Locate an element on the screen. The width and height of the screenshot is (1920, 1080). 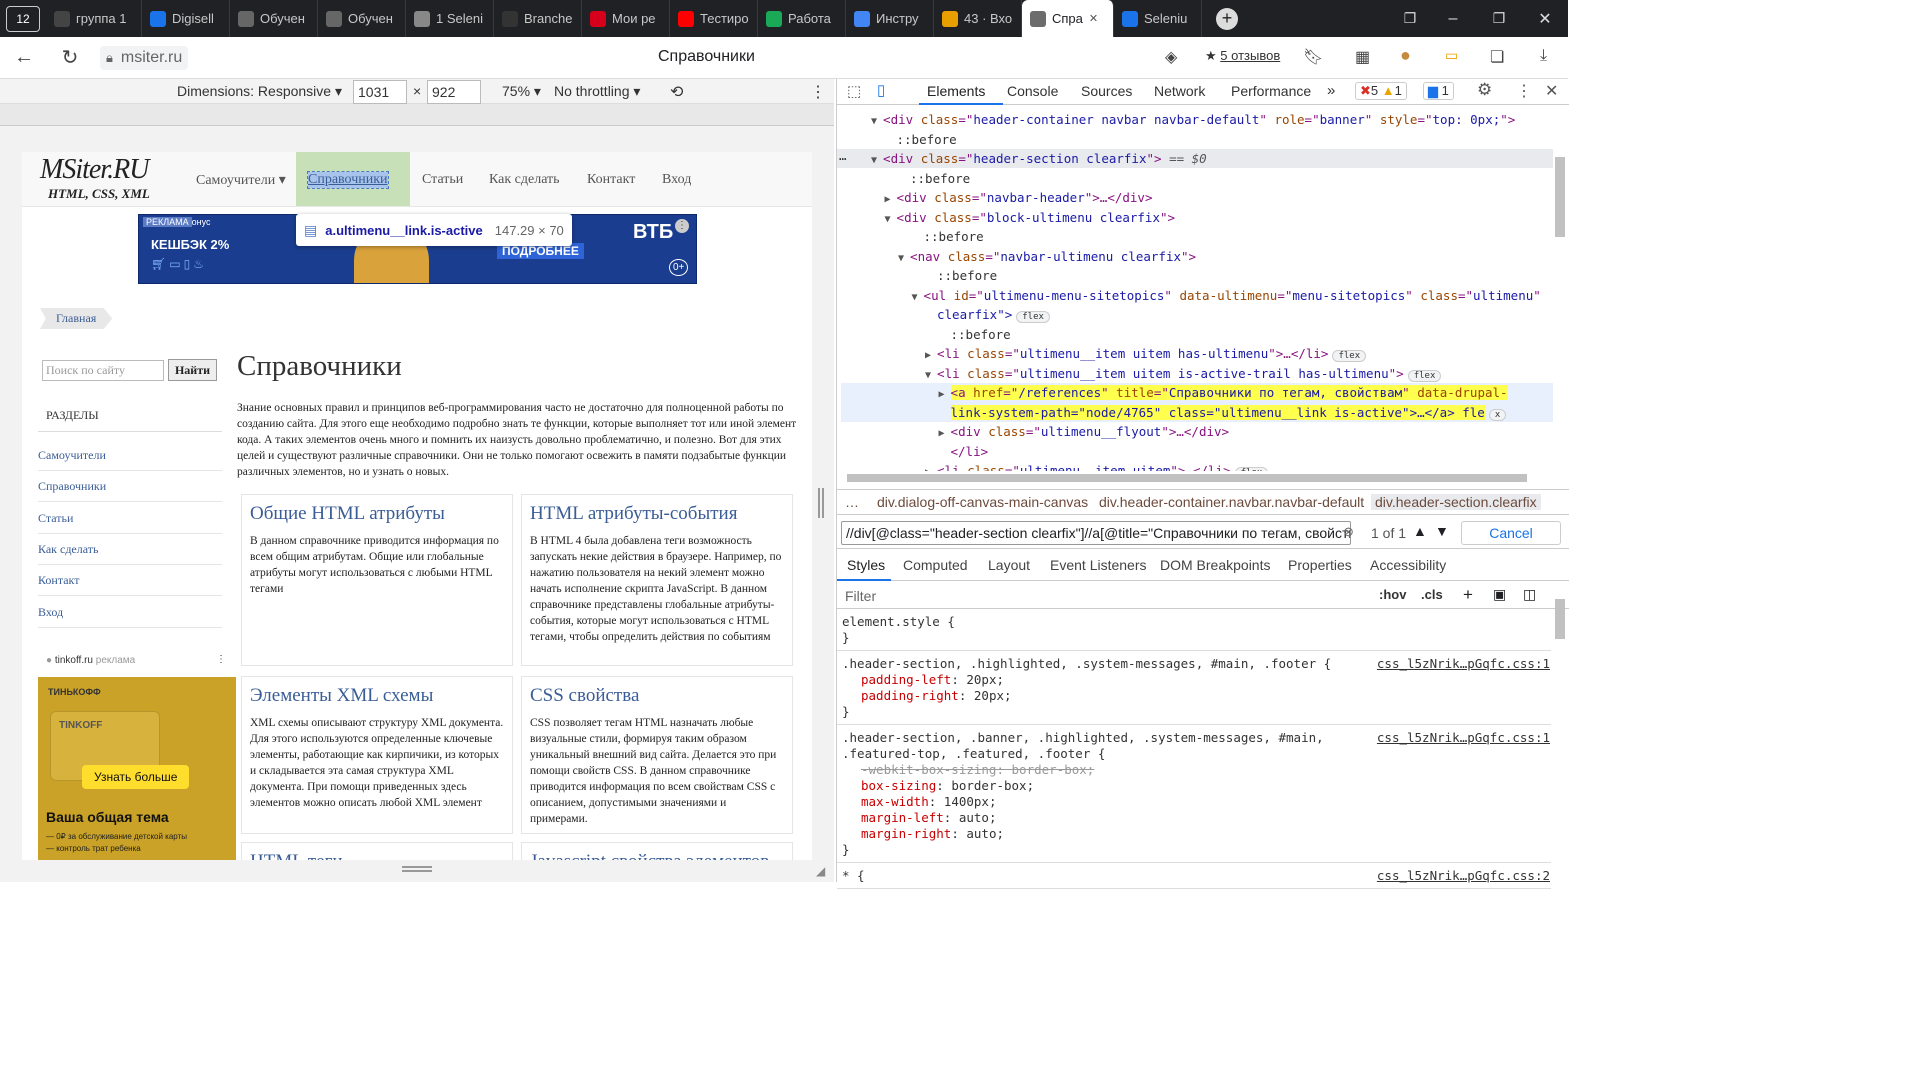
restore-icon: ❐ is located at coordinates (1499, 18).